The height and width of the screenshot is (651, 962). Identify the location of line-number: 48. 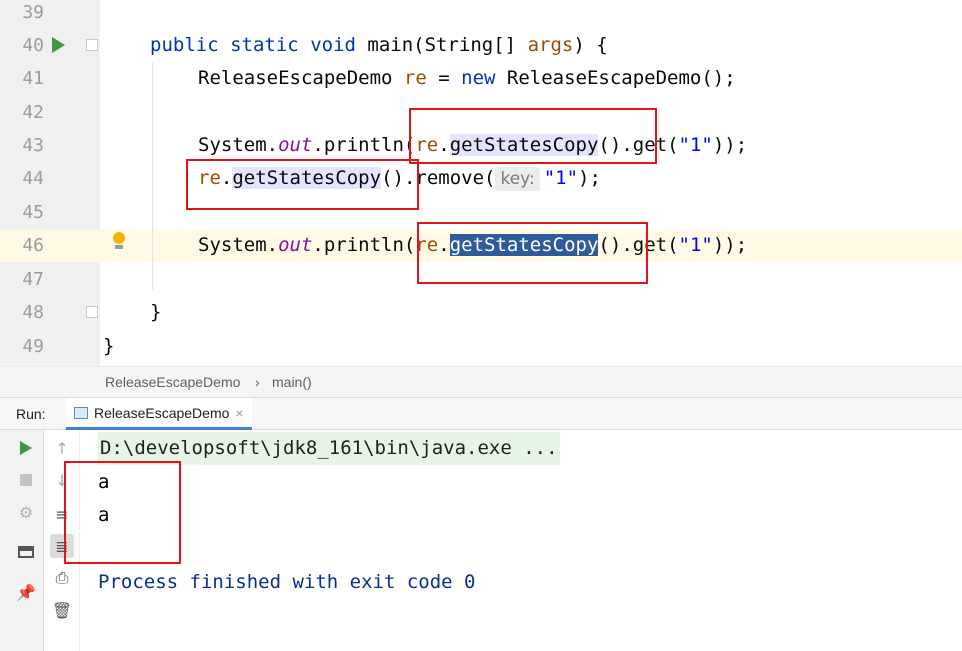
(33, 312).